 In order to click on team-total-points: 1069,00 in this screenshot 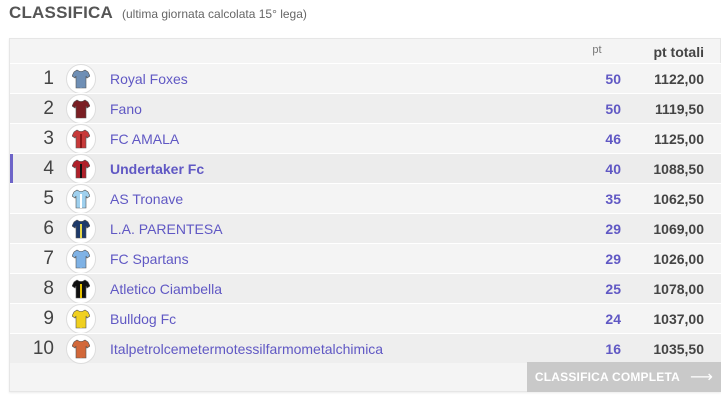, I will do `click(678, 228)`.